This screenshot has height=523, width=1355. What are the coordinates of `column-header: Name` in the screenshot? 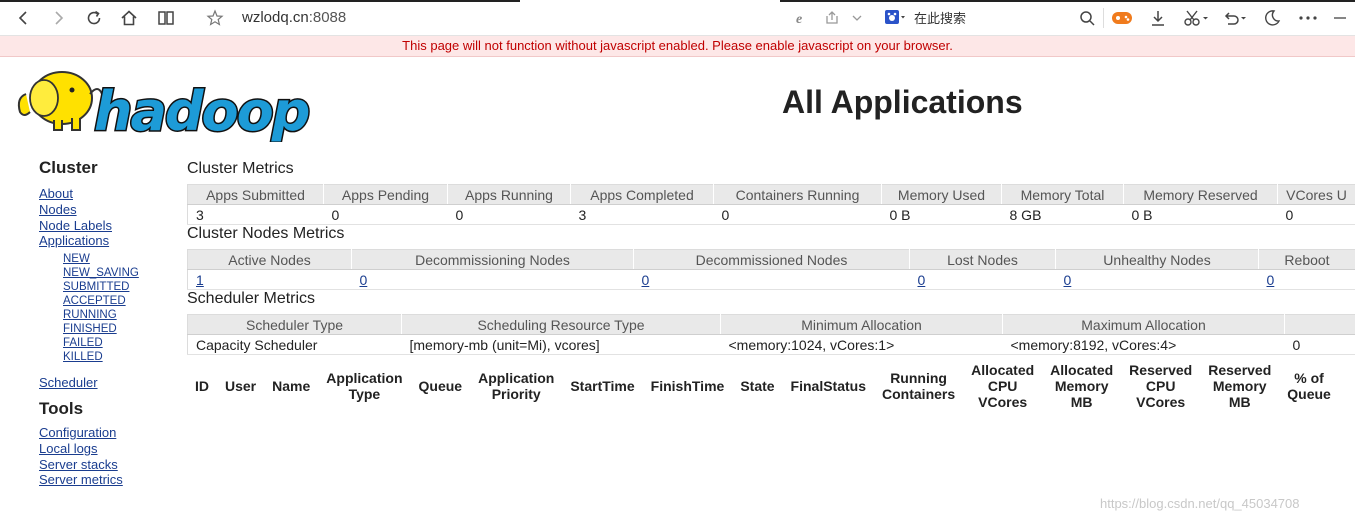 It's located at (291, 386).